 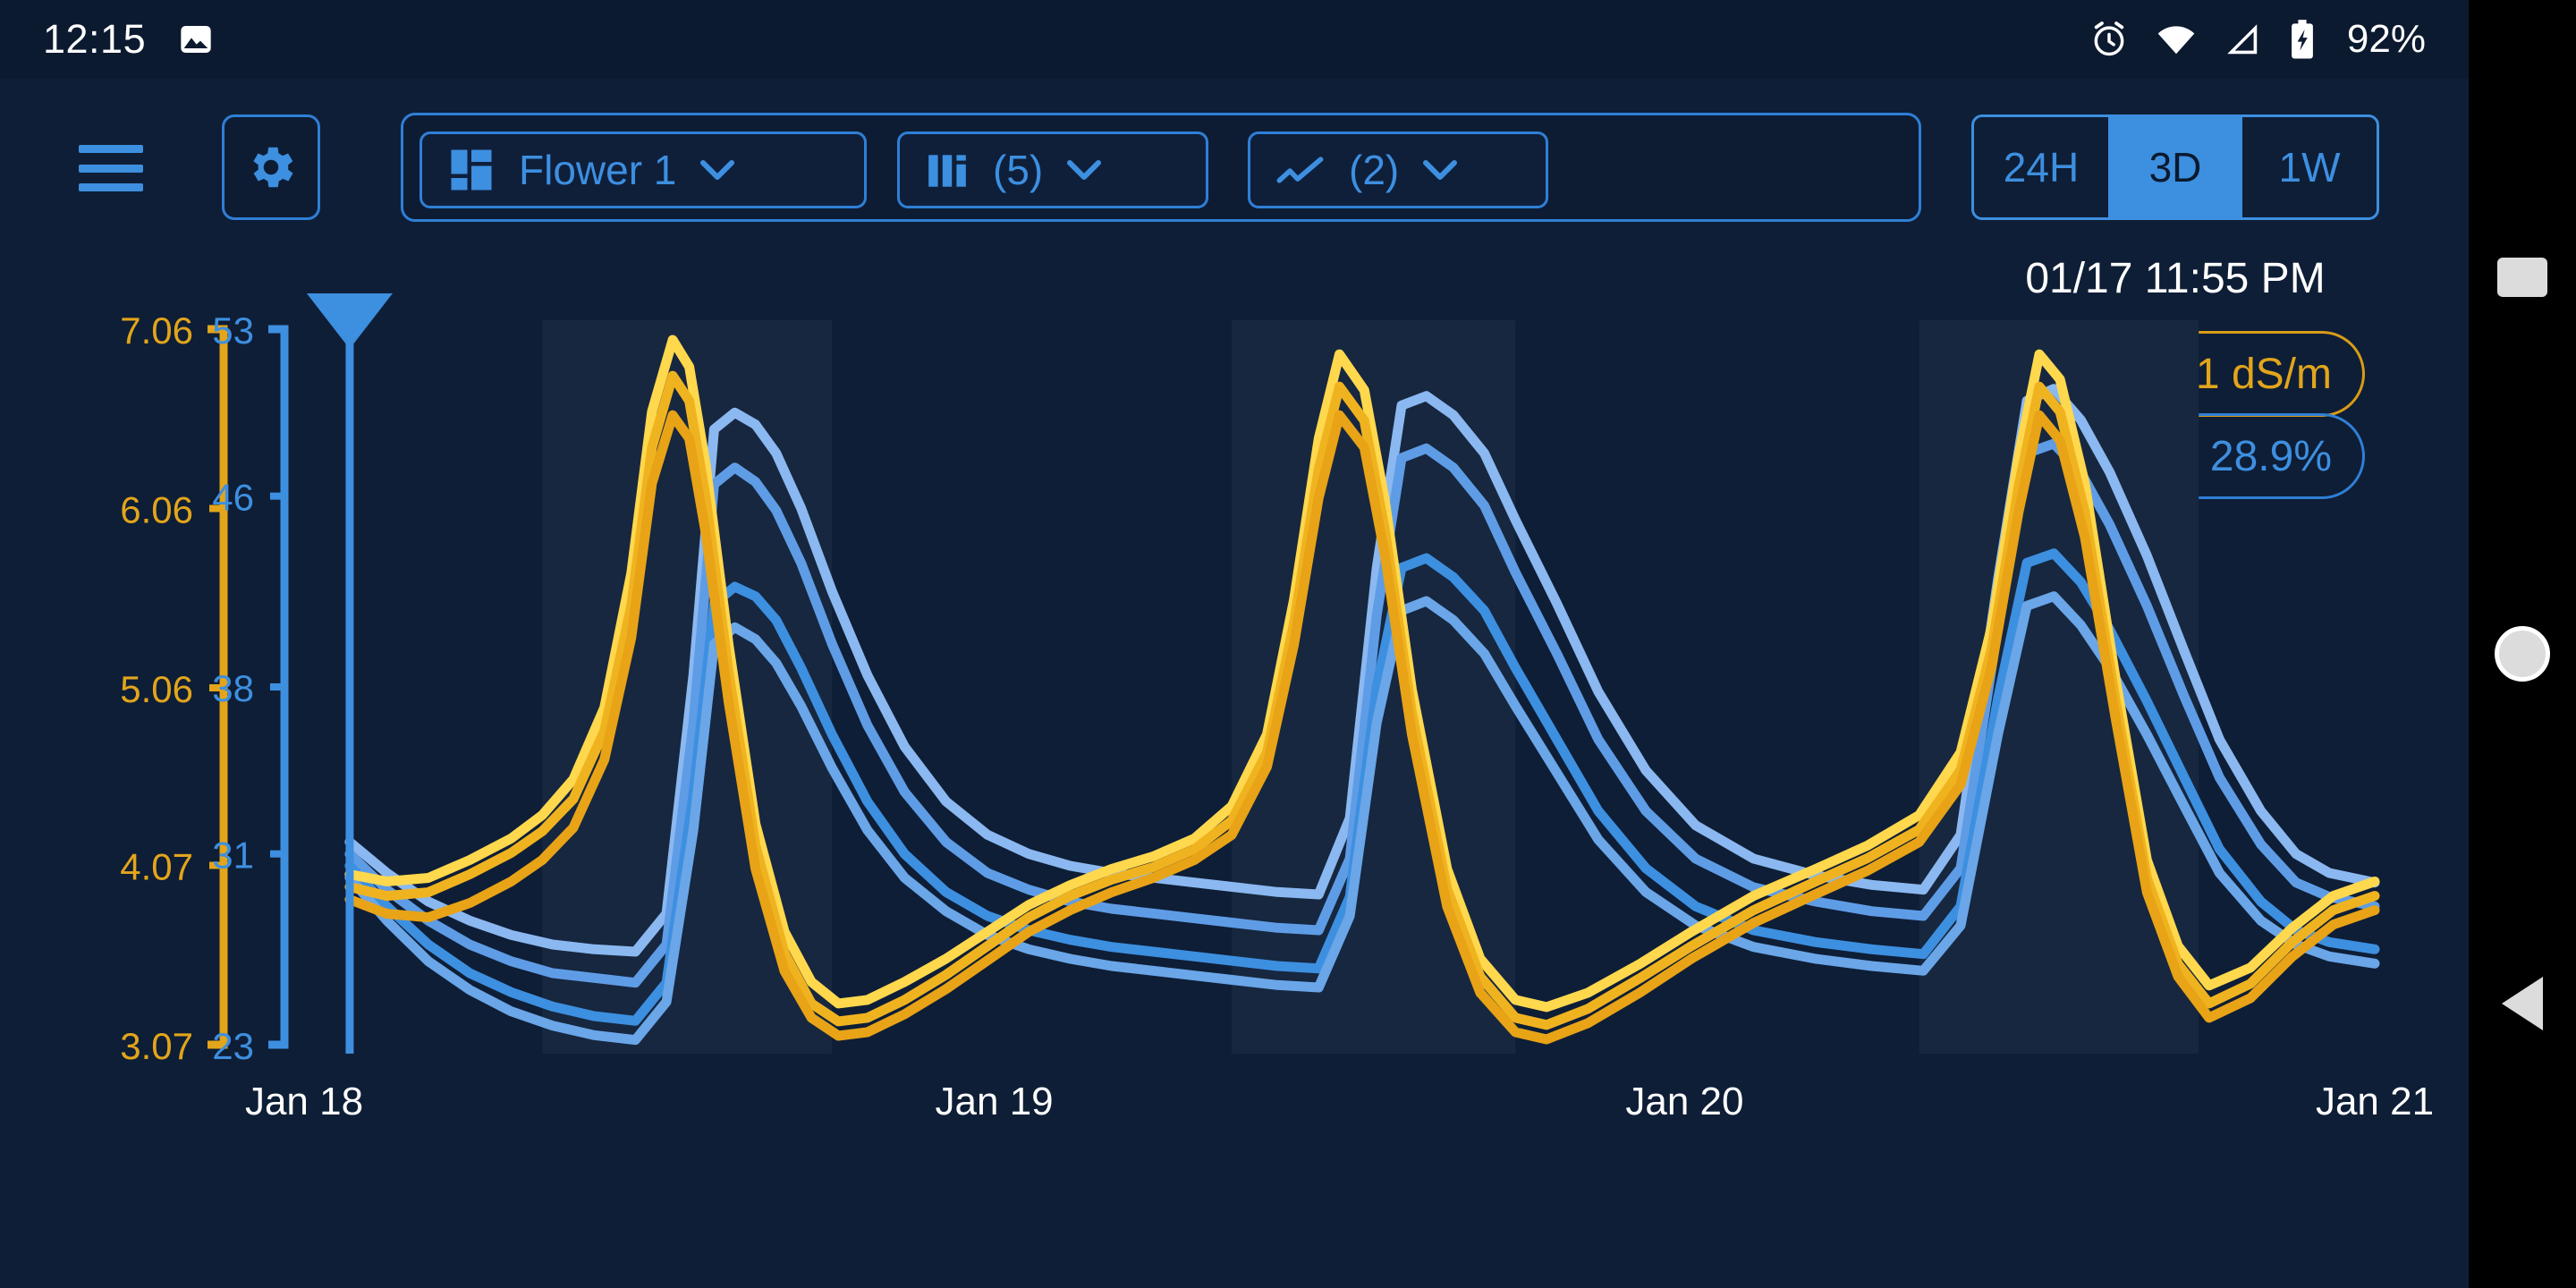 What do you see at coordinates (1052, 169) in the screenshot?
I see `sensor-selector-chip: (5)` at bounding box center [1052, 169].